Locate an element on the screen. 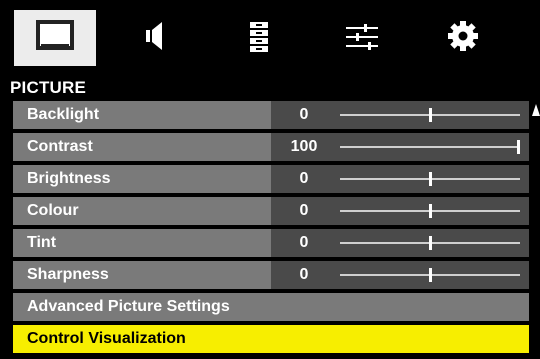  setting-label: Backlight is located at coordinates (63, 114).